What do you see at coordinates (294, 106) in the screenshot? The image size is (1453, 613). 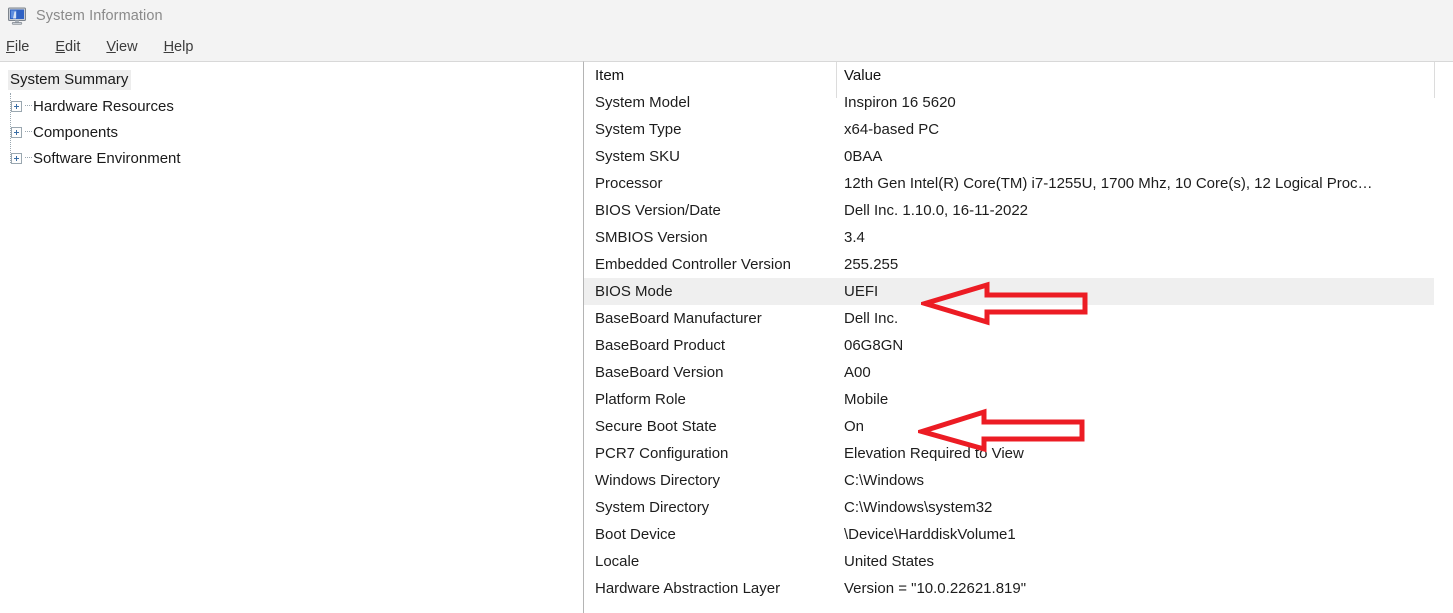 I see `sidebar-item-hardware-resources: Hardware Resources` at bounding box center [294, 106].